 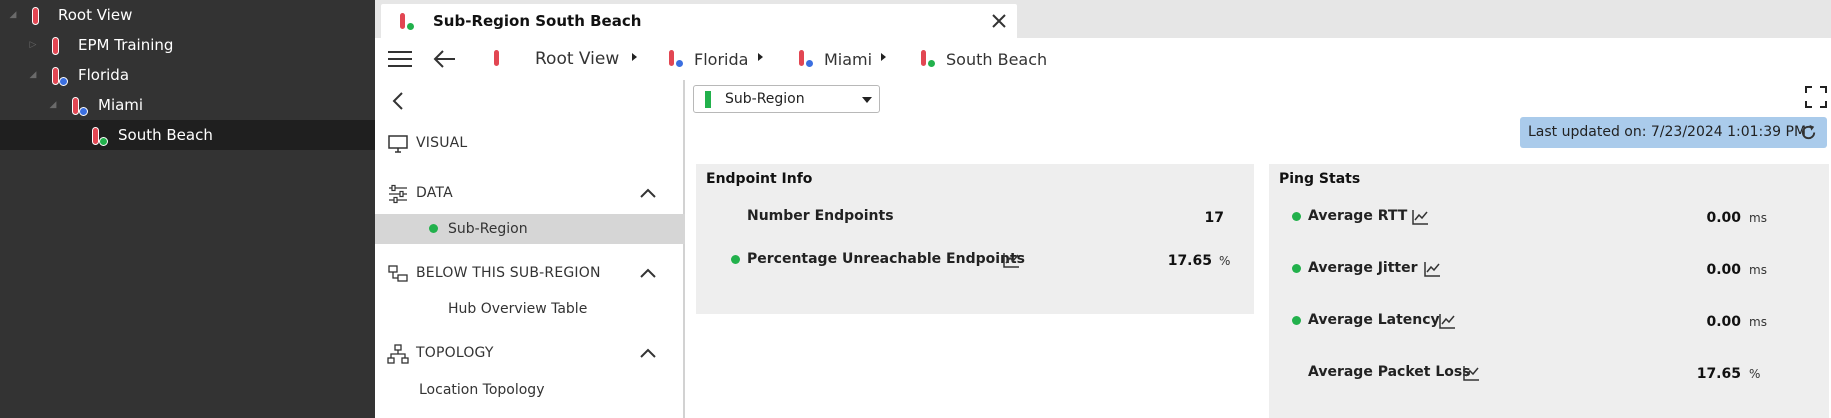 I want to click on metric-label: Average Jitter, so click(x=1363, y=268).